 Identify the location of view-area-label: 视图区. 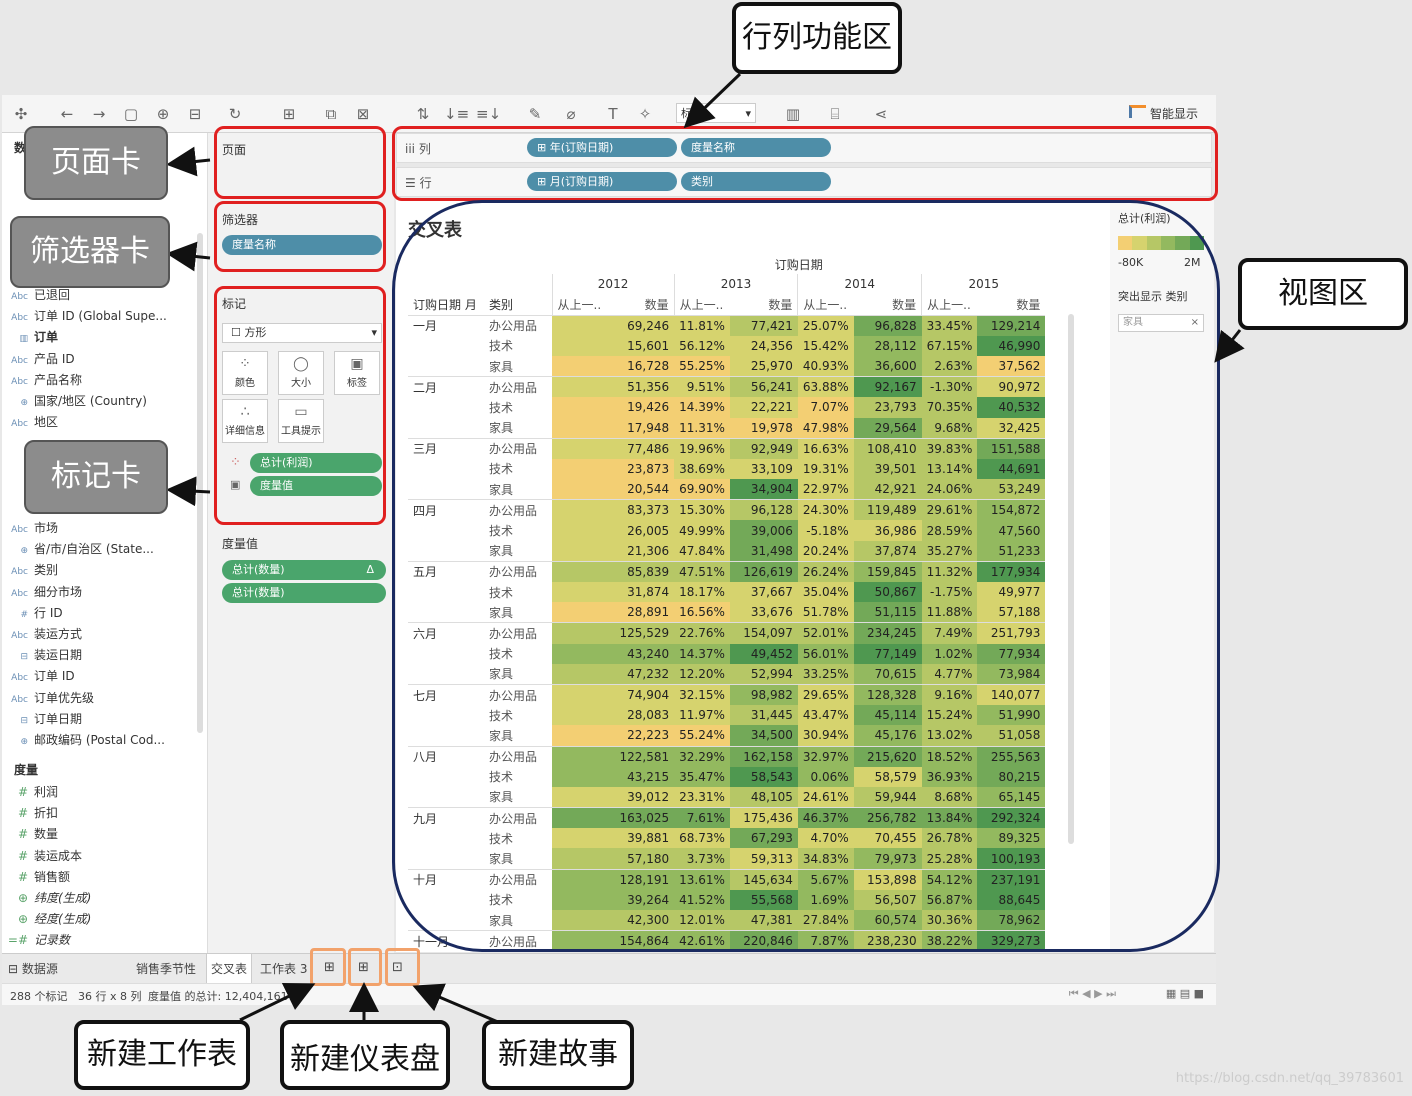
(1323, 294).